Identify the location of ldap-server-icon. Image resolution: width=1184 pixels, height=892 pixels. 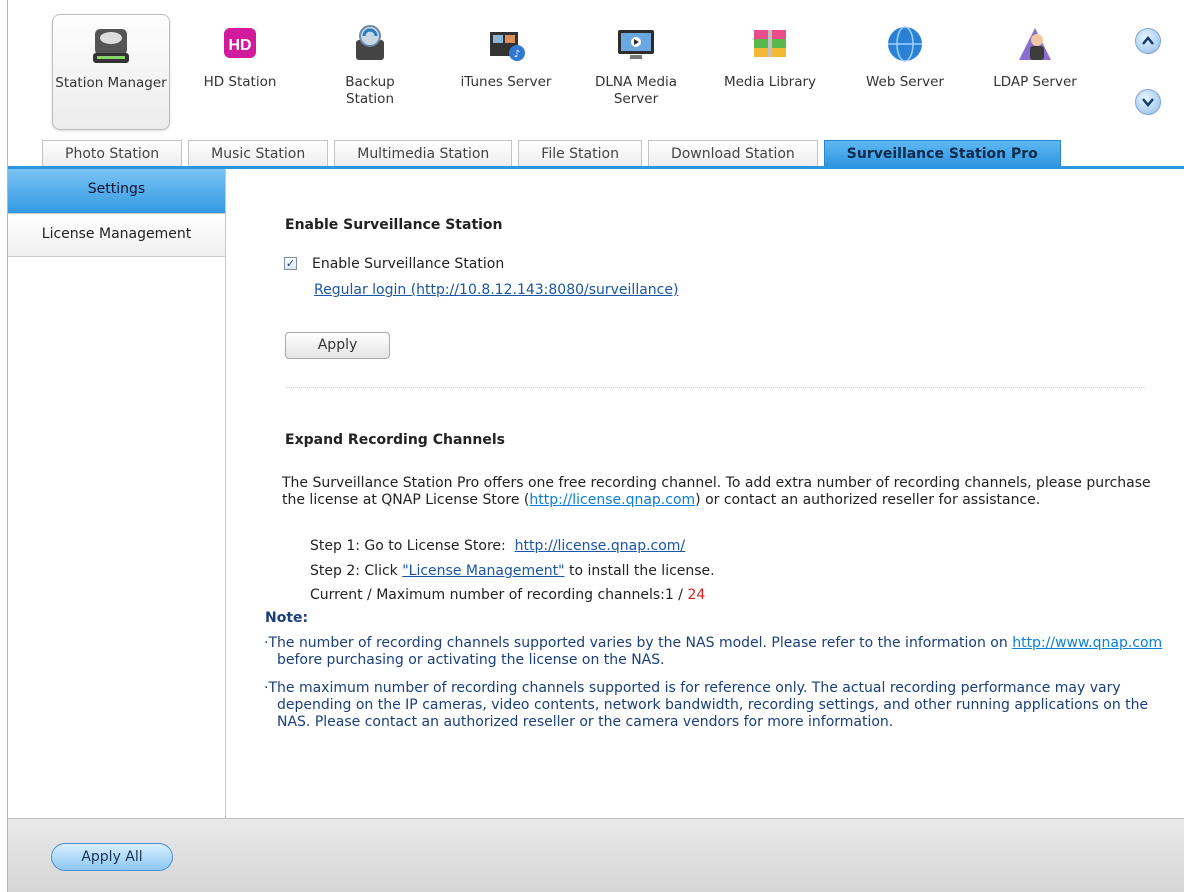
(1035, 44).